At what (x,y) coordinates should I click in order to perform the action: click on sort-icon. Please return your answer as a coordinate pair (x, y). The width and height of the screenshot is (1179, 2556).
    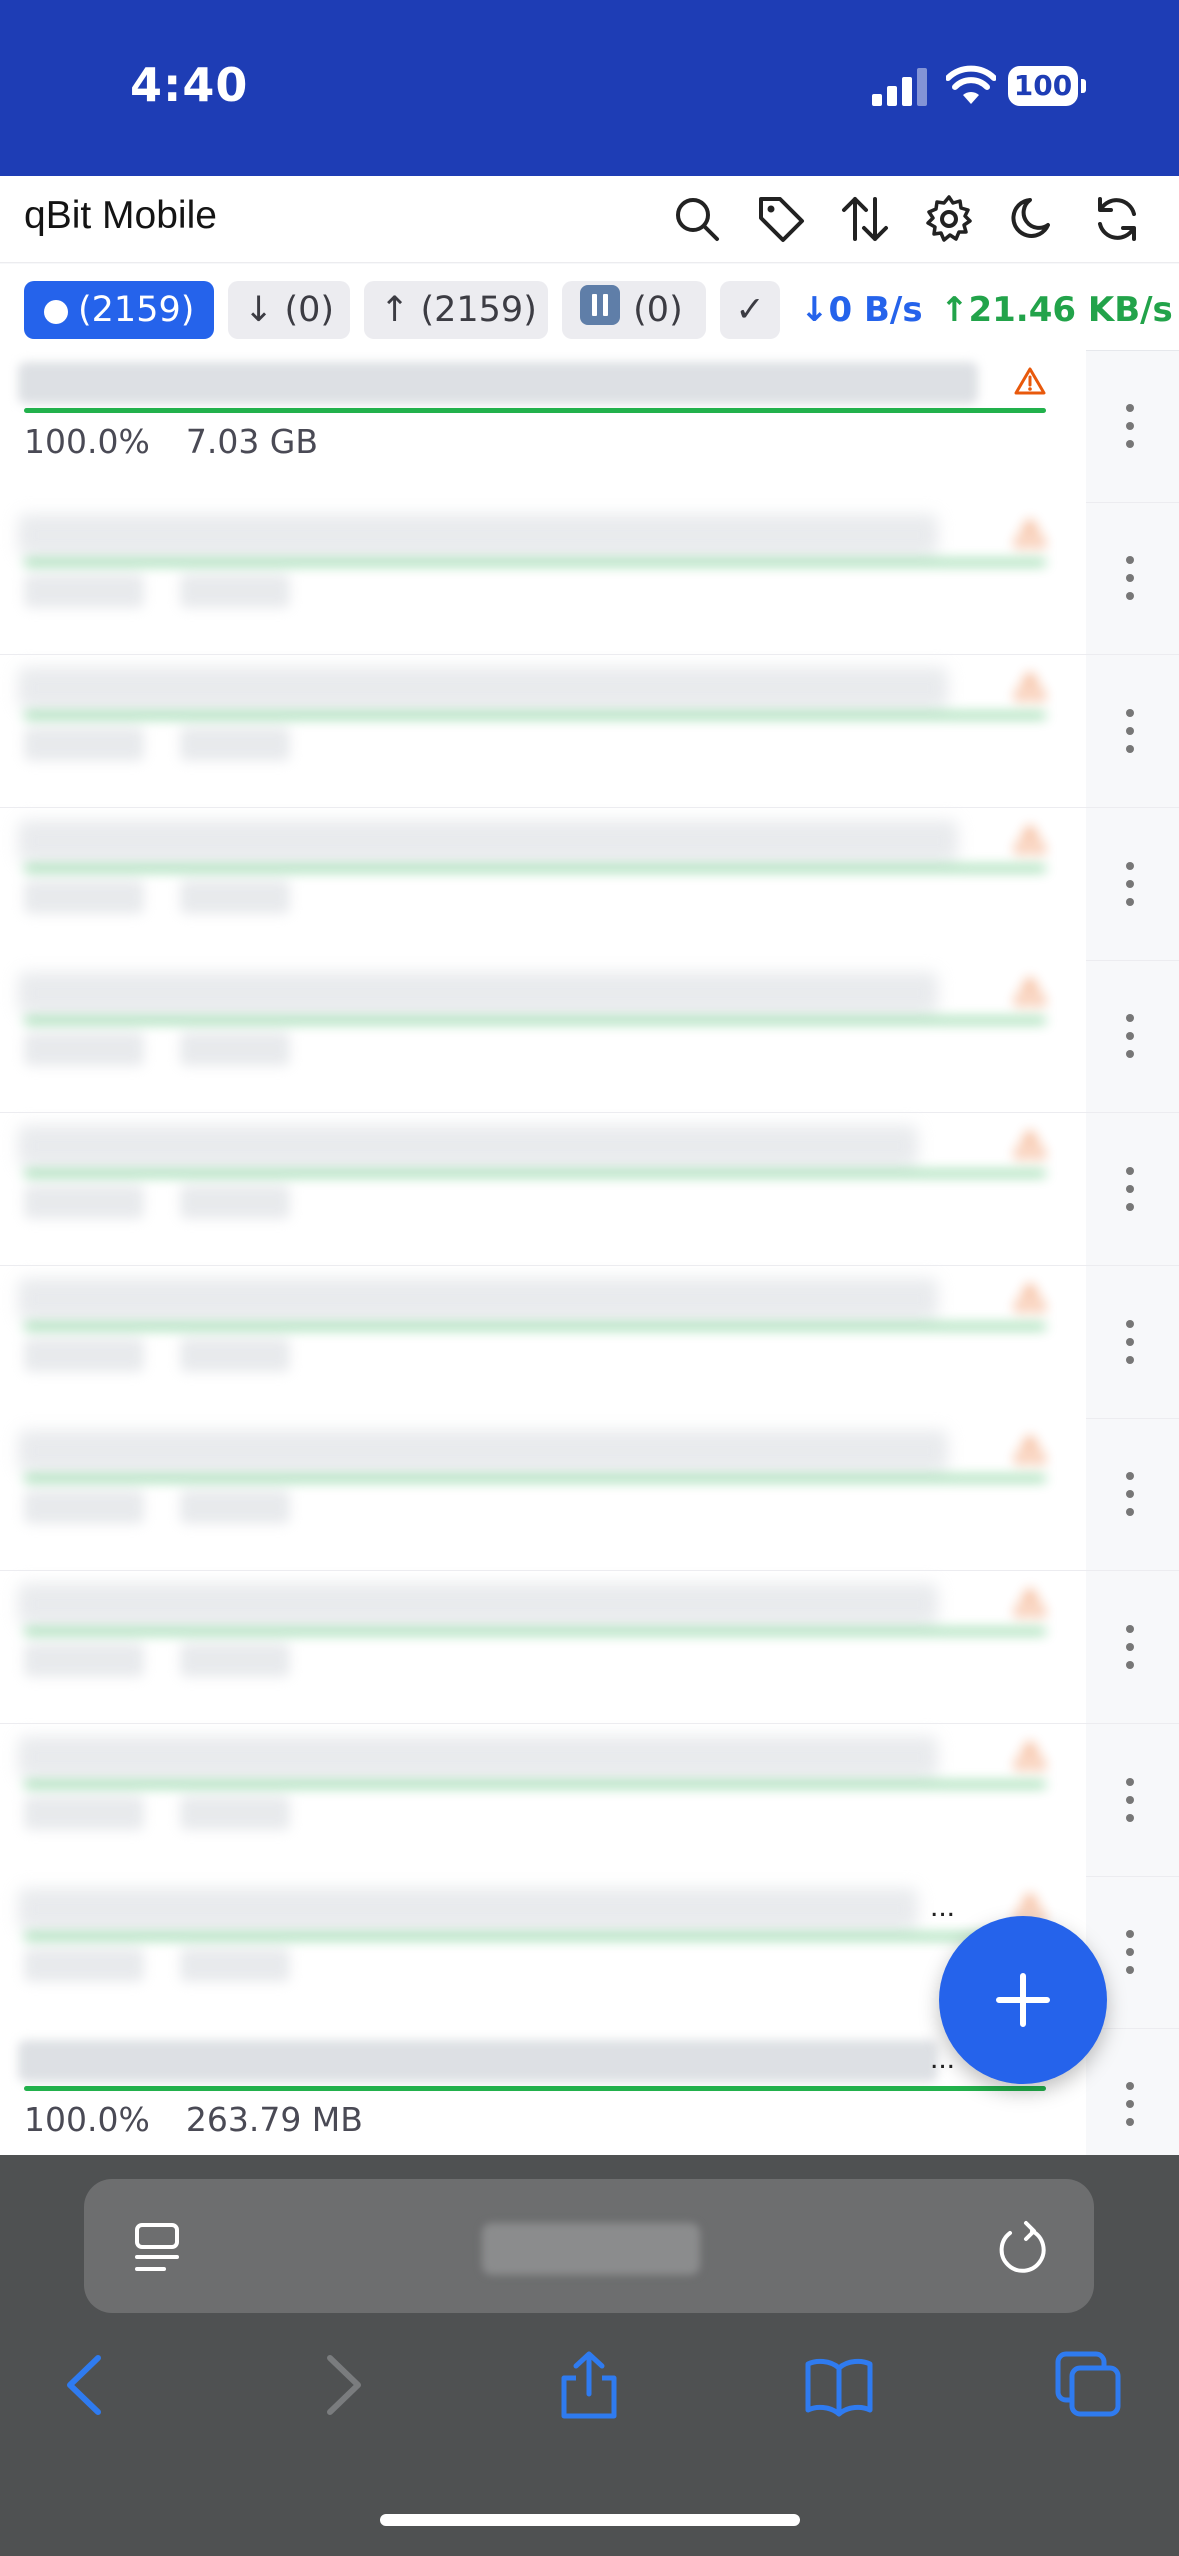
    Looking at the image, I should click on (865, 219).